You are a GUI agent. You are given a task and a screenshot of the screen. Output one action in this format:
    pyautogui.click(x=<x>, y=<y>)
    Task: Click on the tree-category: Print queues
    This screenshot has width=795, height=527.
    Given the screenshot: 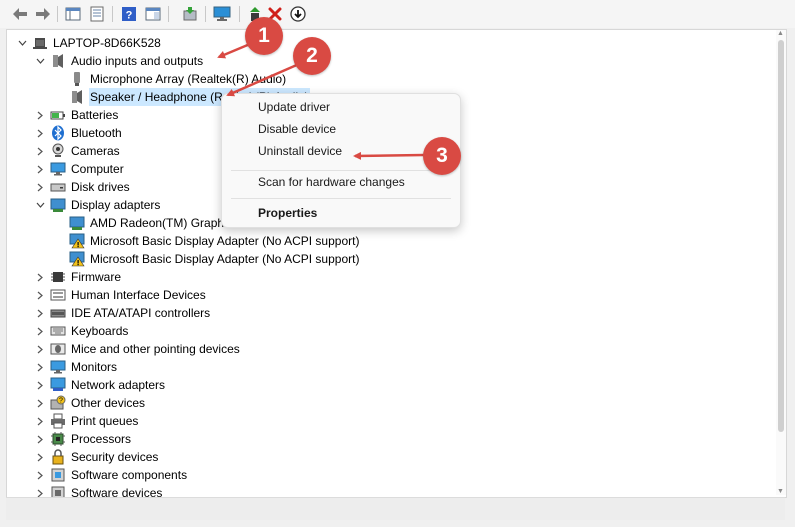 What is the action you would take?
    pyautogui.click(x=86, y=421)
    